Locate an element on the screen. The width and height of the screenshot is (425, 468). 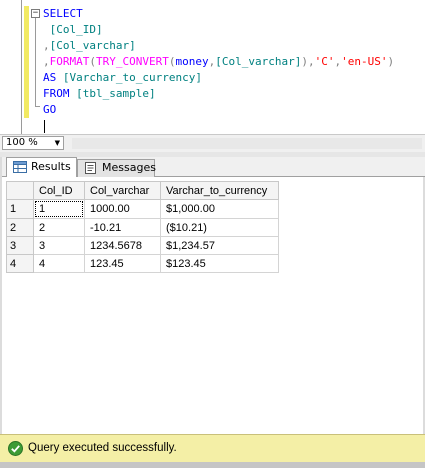
grid-cell: 2 is located at coordinates (59, 227).